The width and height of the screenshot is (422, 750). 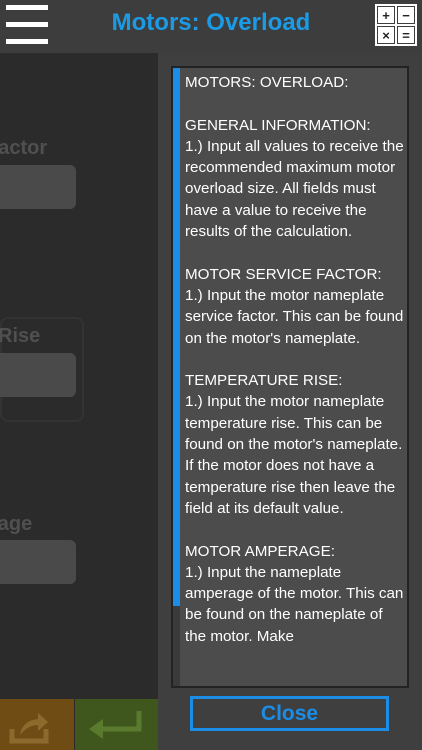 I want to click on temperature-rise-label: Rise, so click(x=20, y=336).